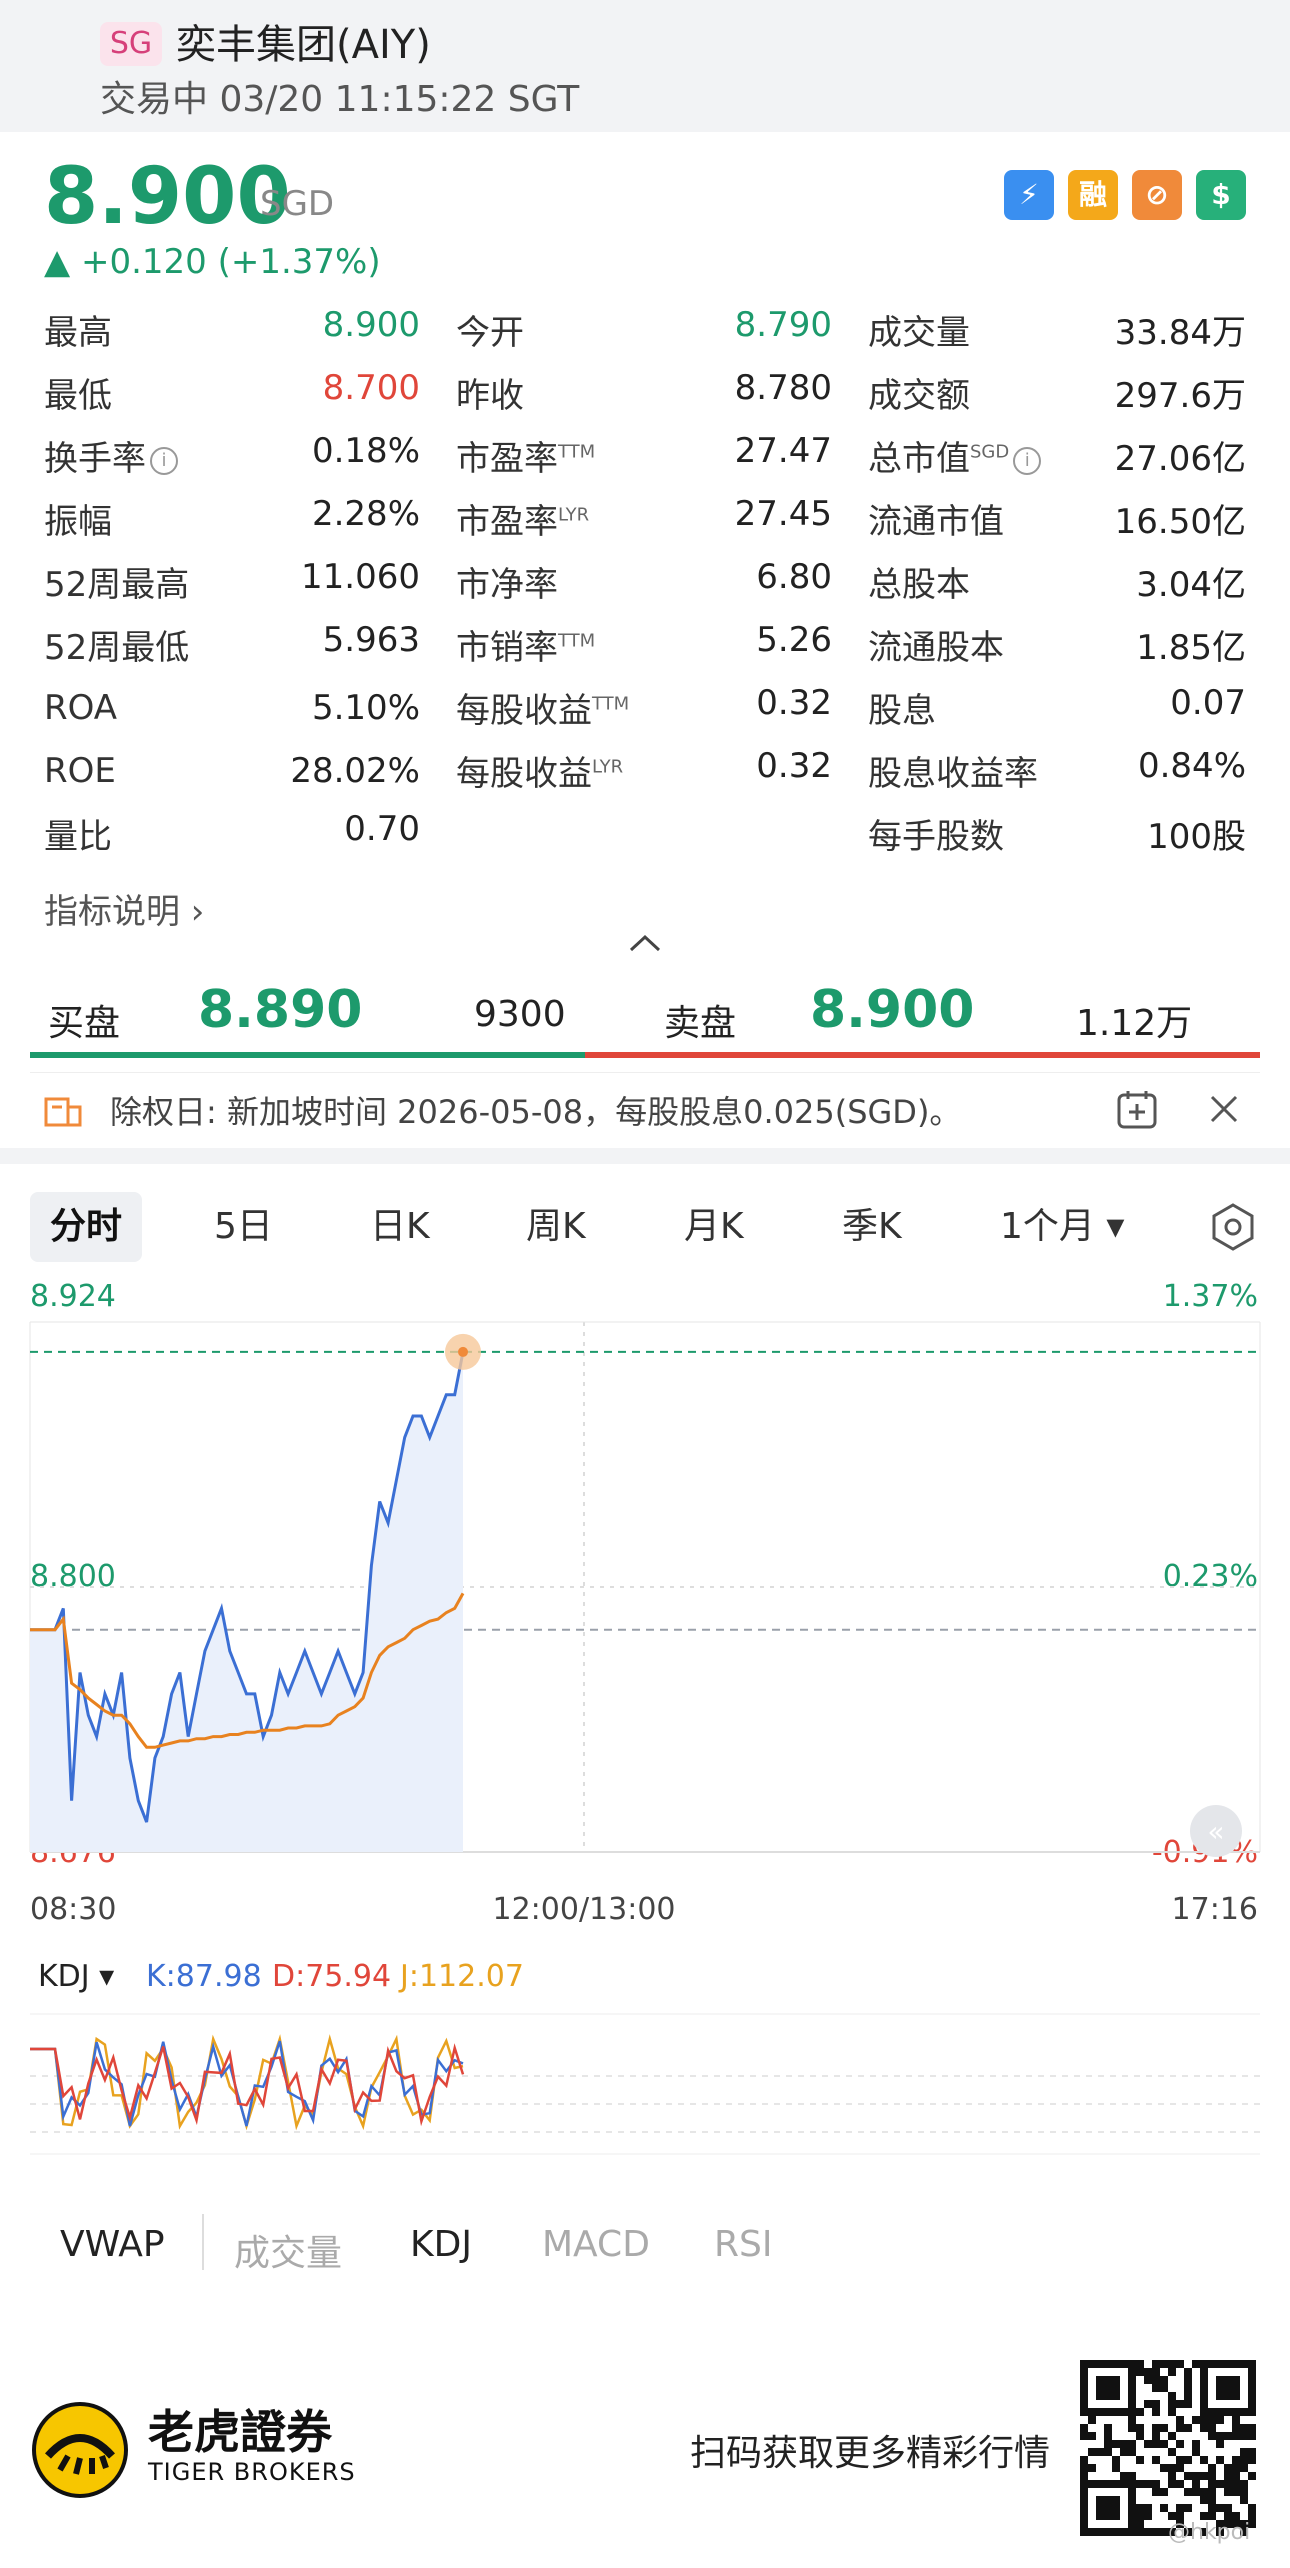  Describe the element at coordinates (540, 774) in the screenshot. I see `stat-label: 每股收益LYR` at that location.